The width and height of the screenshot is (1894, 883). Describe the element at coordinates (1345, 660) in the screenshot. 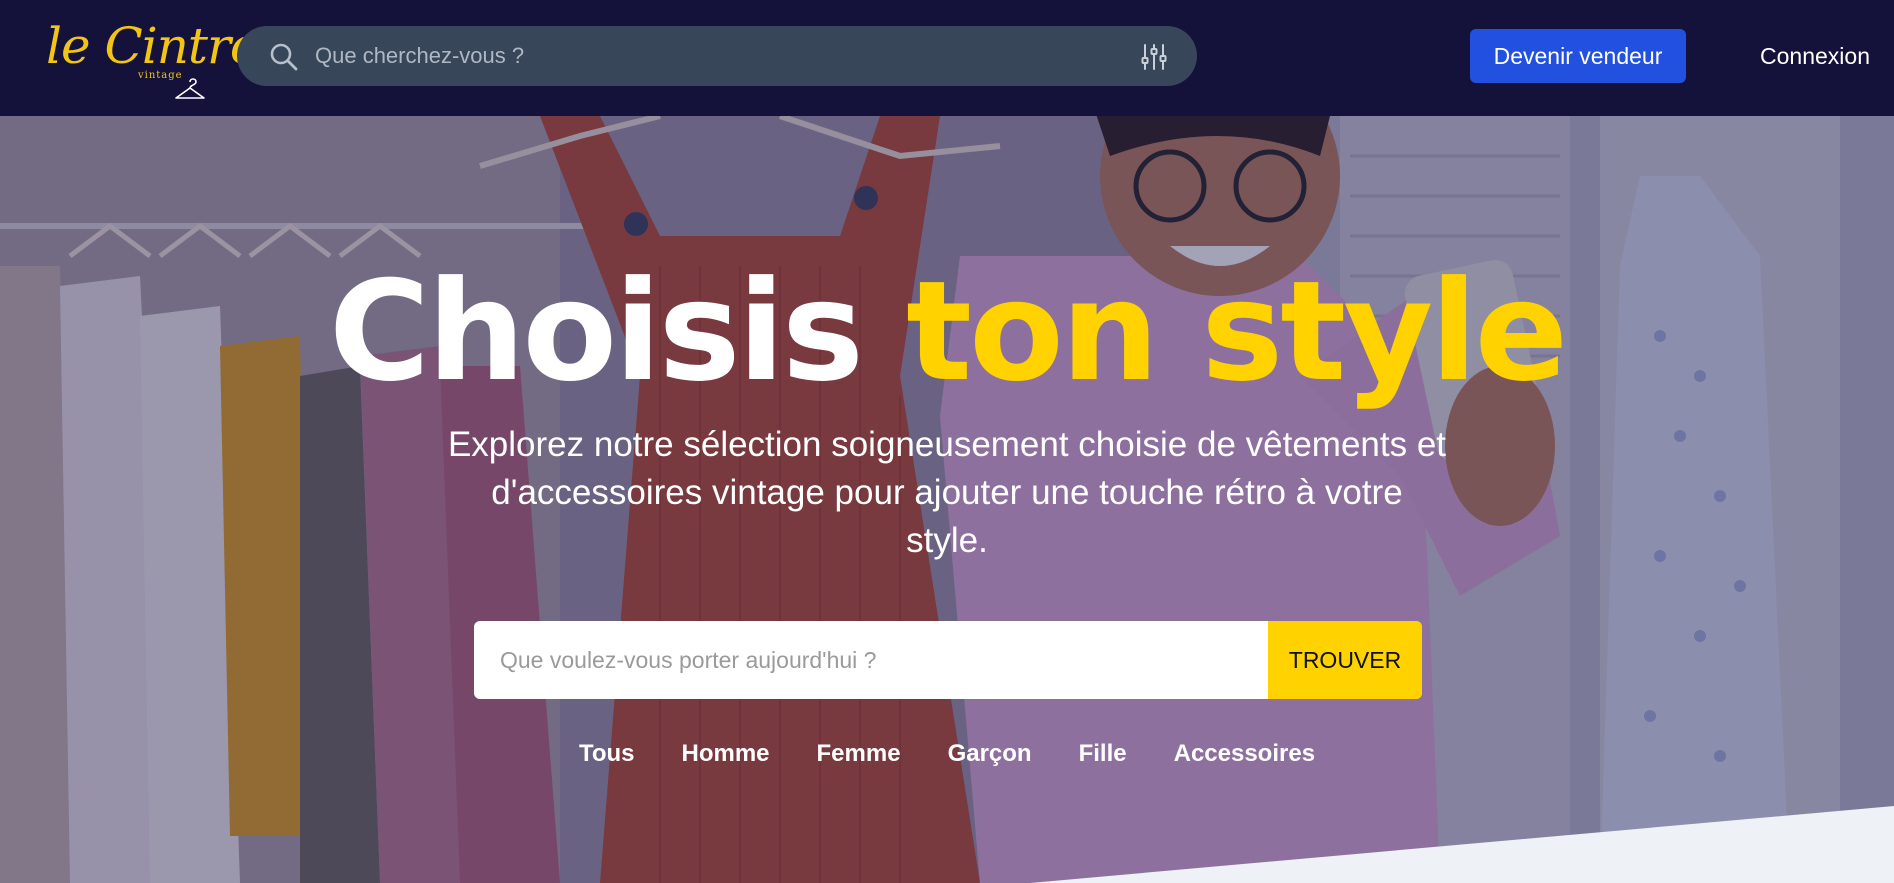

I see `find-button: TROUVER` at that location.